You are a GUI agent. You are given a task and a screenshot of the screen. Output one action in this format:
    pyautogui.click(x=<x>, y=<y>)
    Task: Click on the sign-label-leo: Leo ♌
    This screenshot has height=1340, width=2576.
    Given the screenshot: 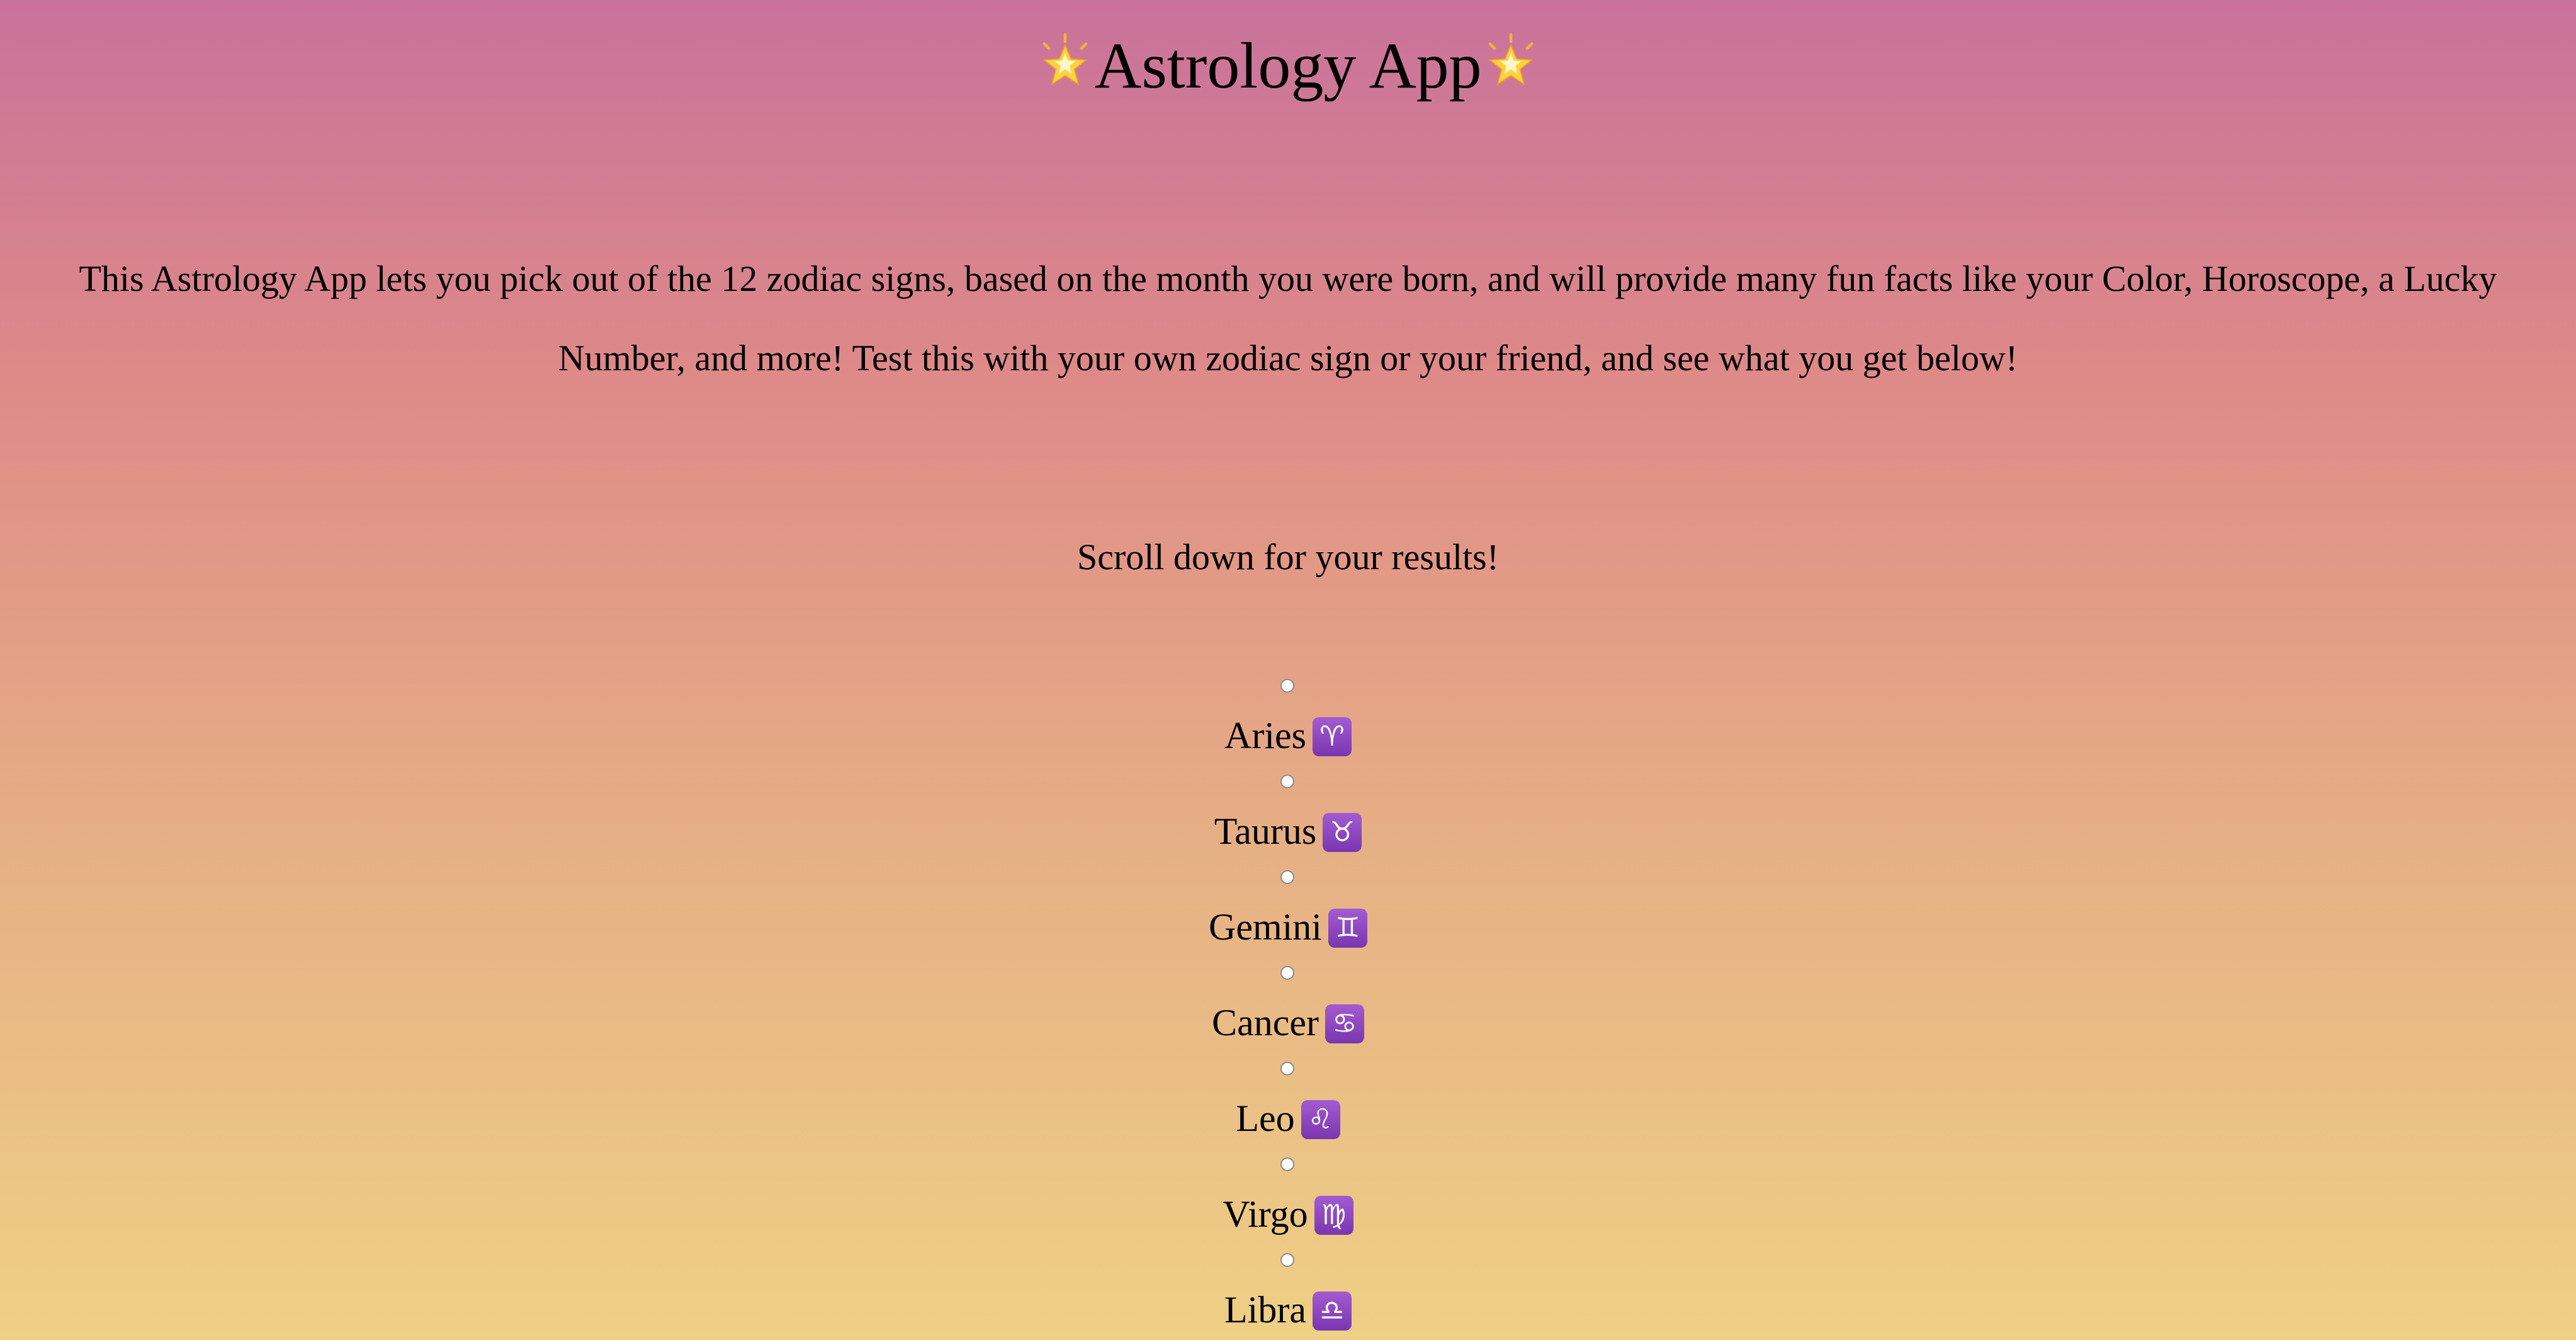 What is the action you would take?
    pyautogui.click(x=1288, y=1118)
    